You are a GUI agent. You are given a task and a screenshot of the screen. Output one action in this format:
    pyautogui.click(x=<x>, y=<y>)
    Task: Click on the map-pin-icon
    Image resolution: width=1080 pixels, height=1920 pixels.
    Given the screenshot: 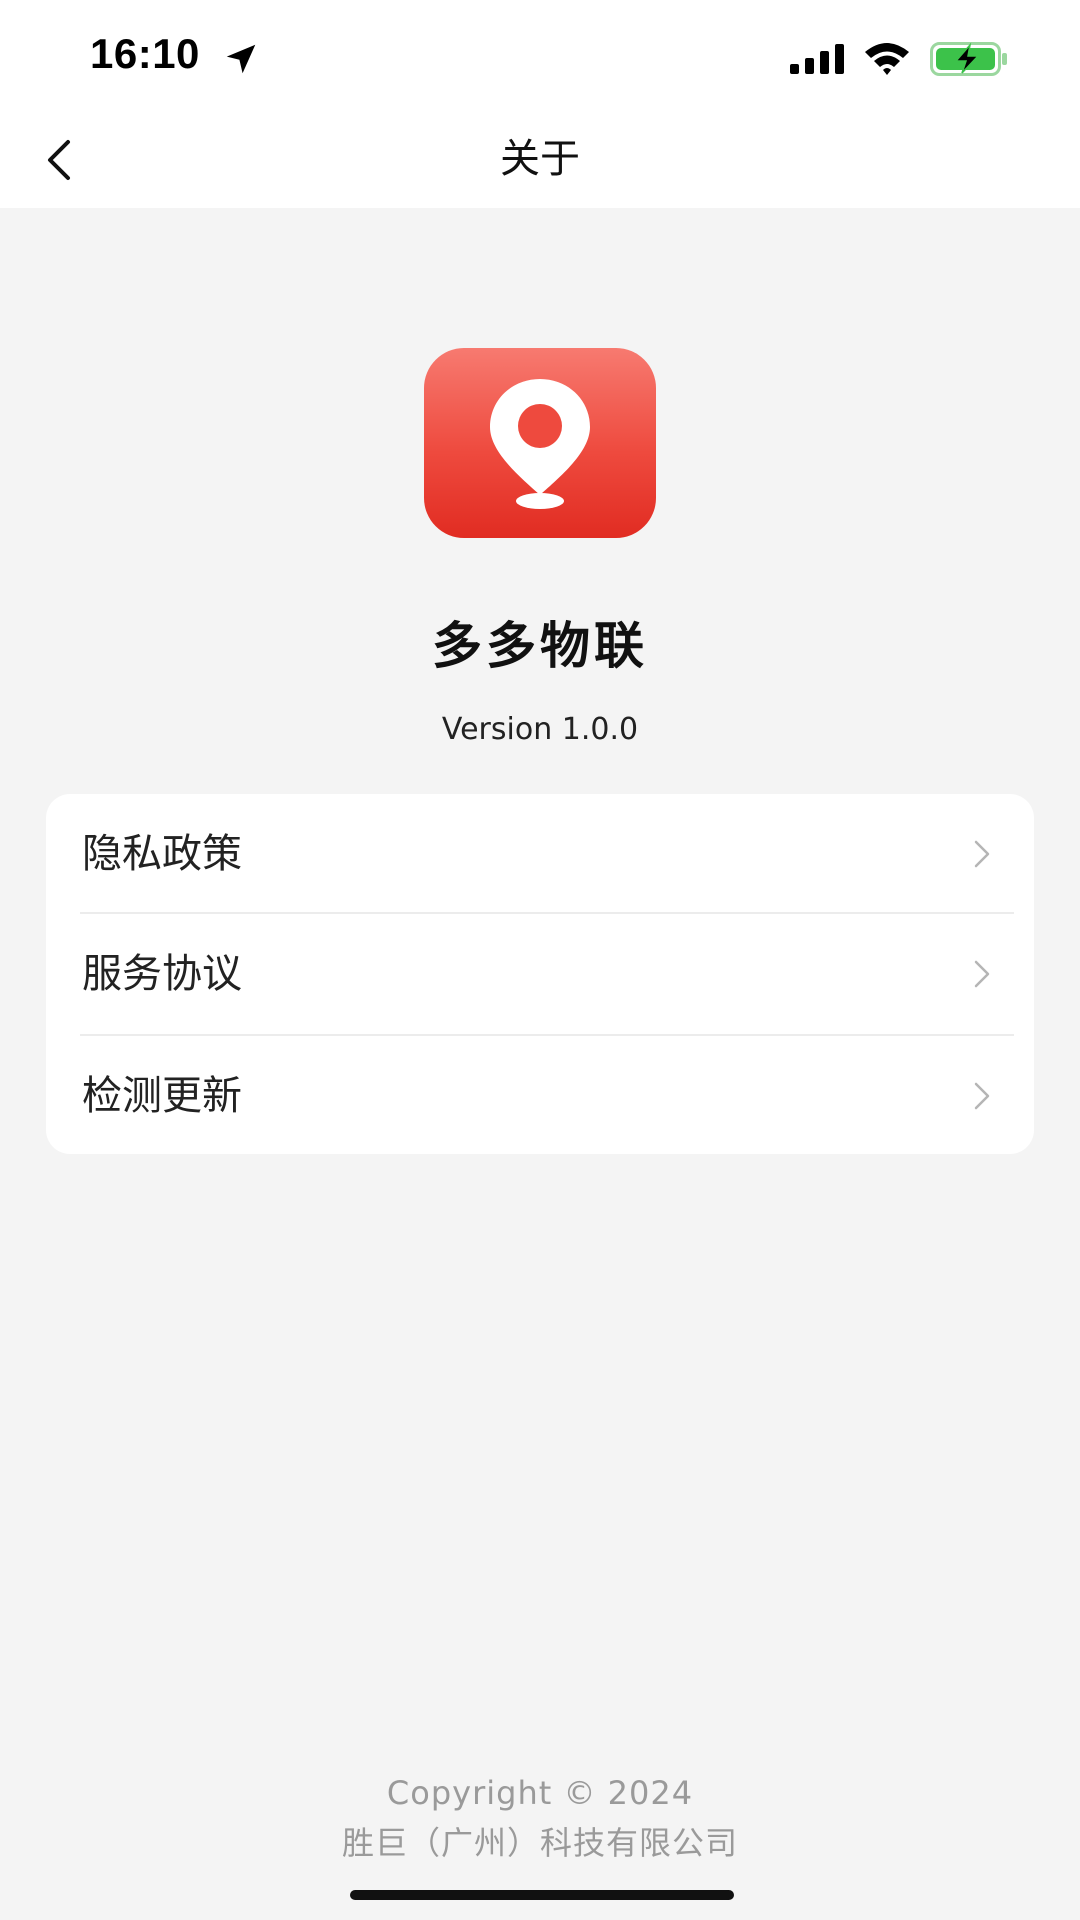 What is the action you would take?
    pyautogui.click(x=540, y=444)
    